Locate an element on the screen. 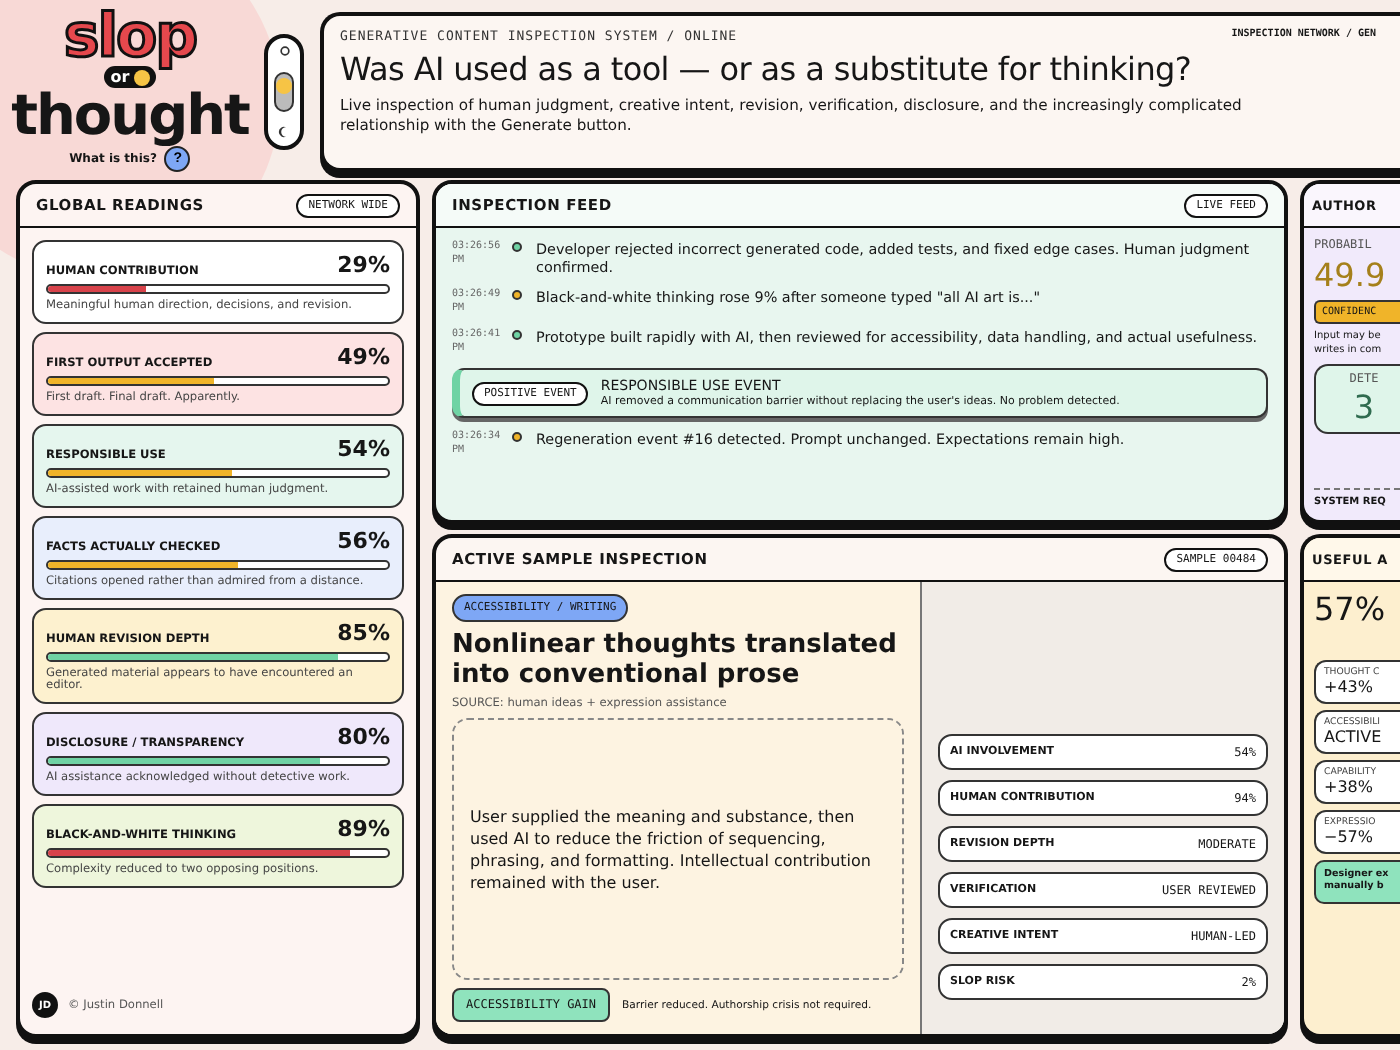 This screenshot has height=1050, width=1400. useful-value: 57% is located at coordinates (1351, 610).